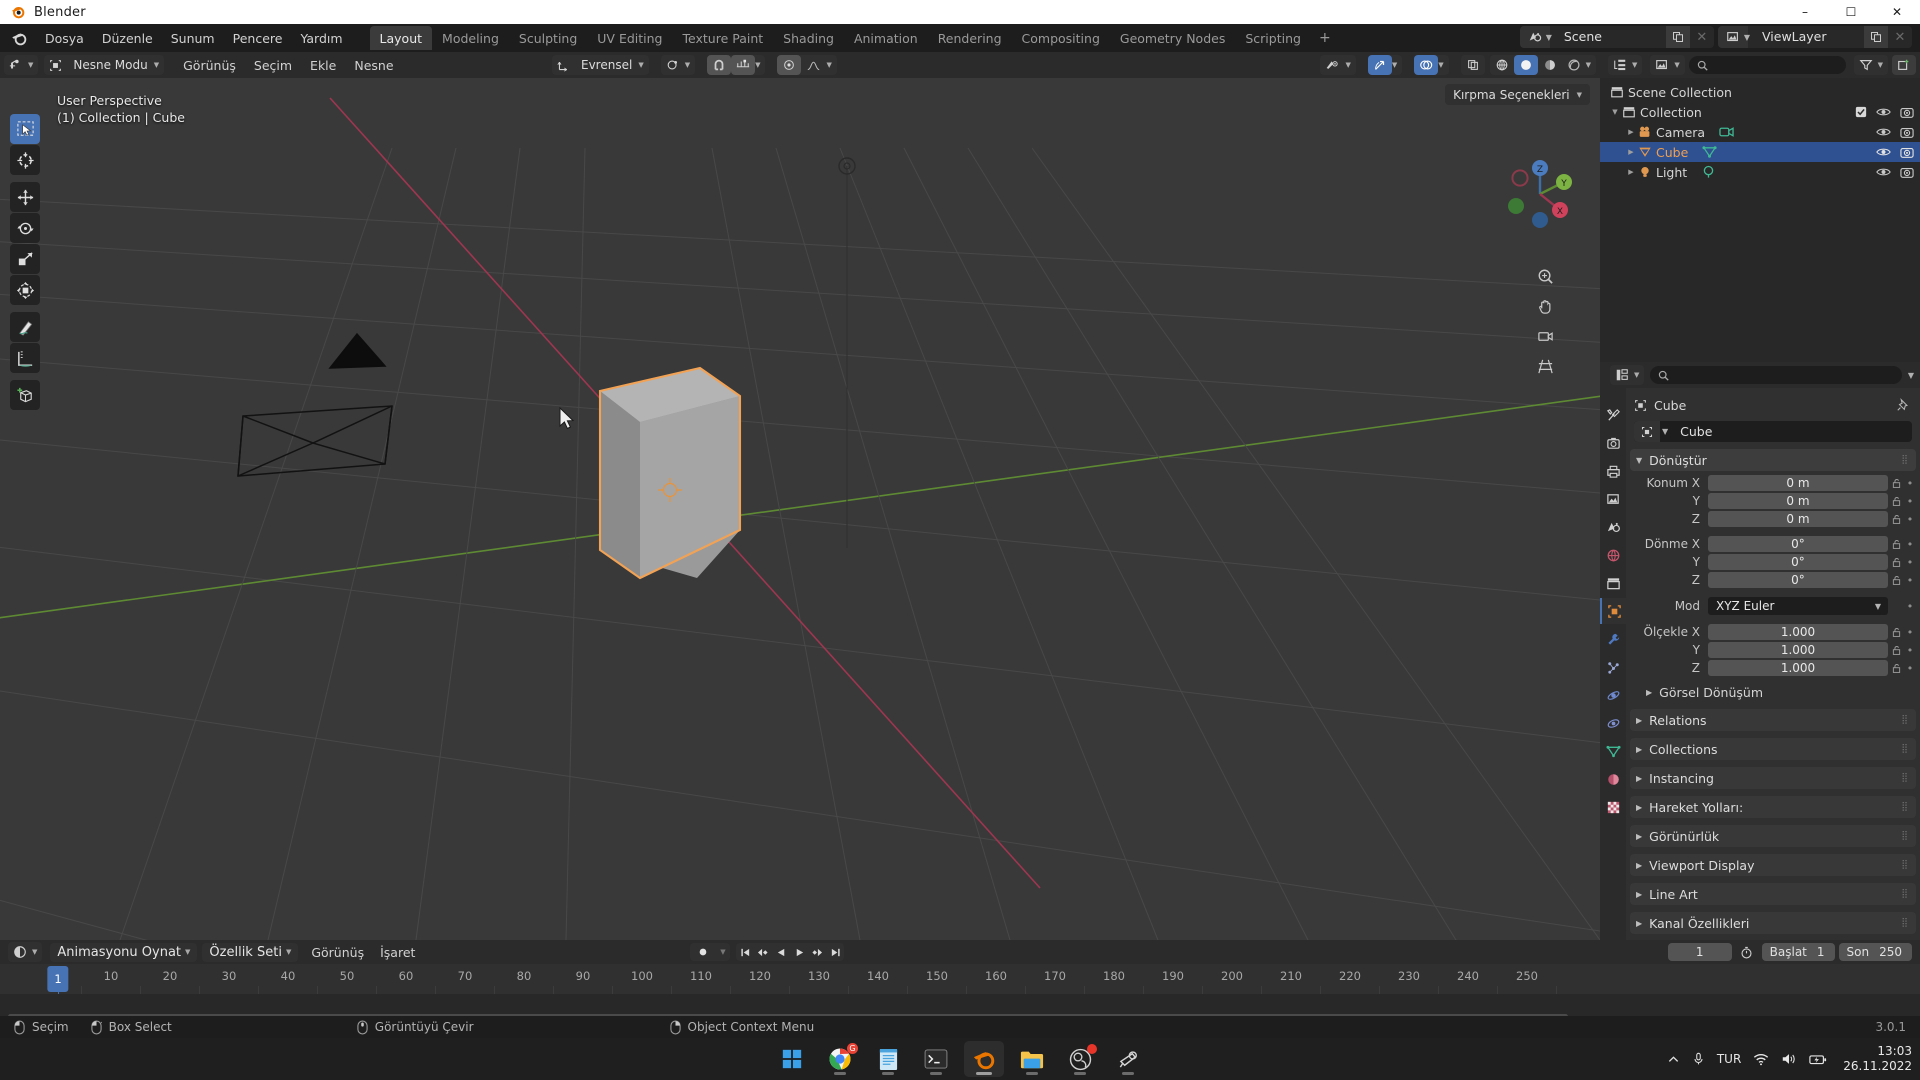  Describe the element at coordinates (799, 952) in the screenshot. I see `play-icon` at that location.